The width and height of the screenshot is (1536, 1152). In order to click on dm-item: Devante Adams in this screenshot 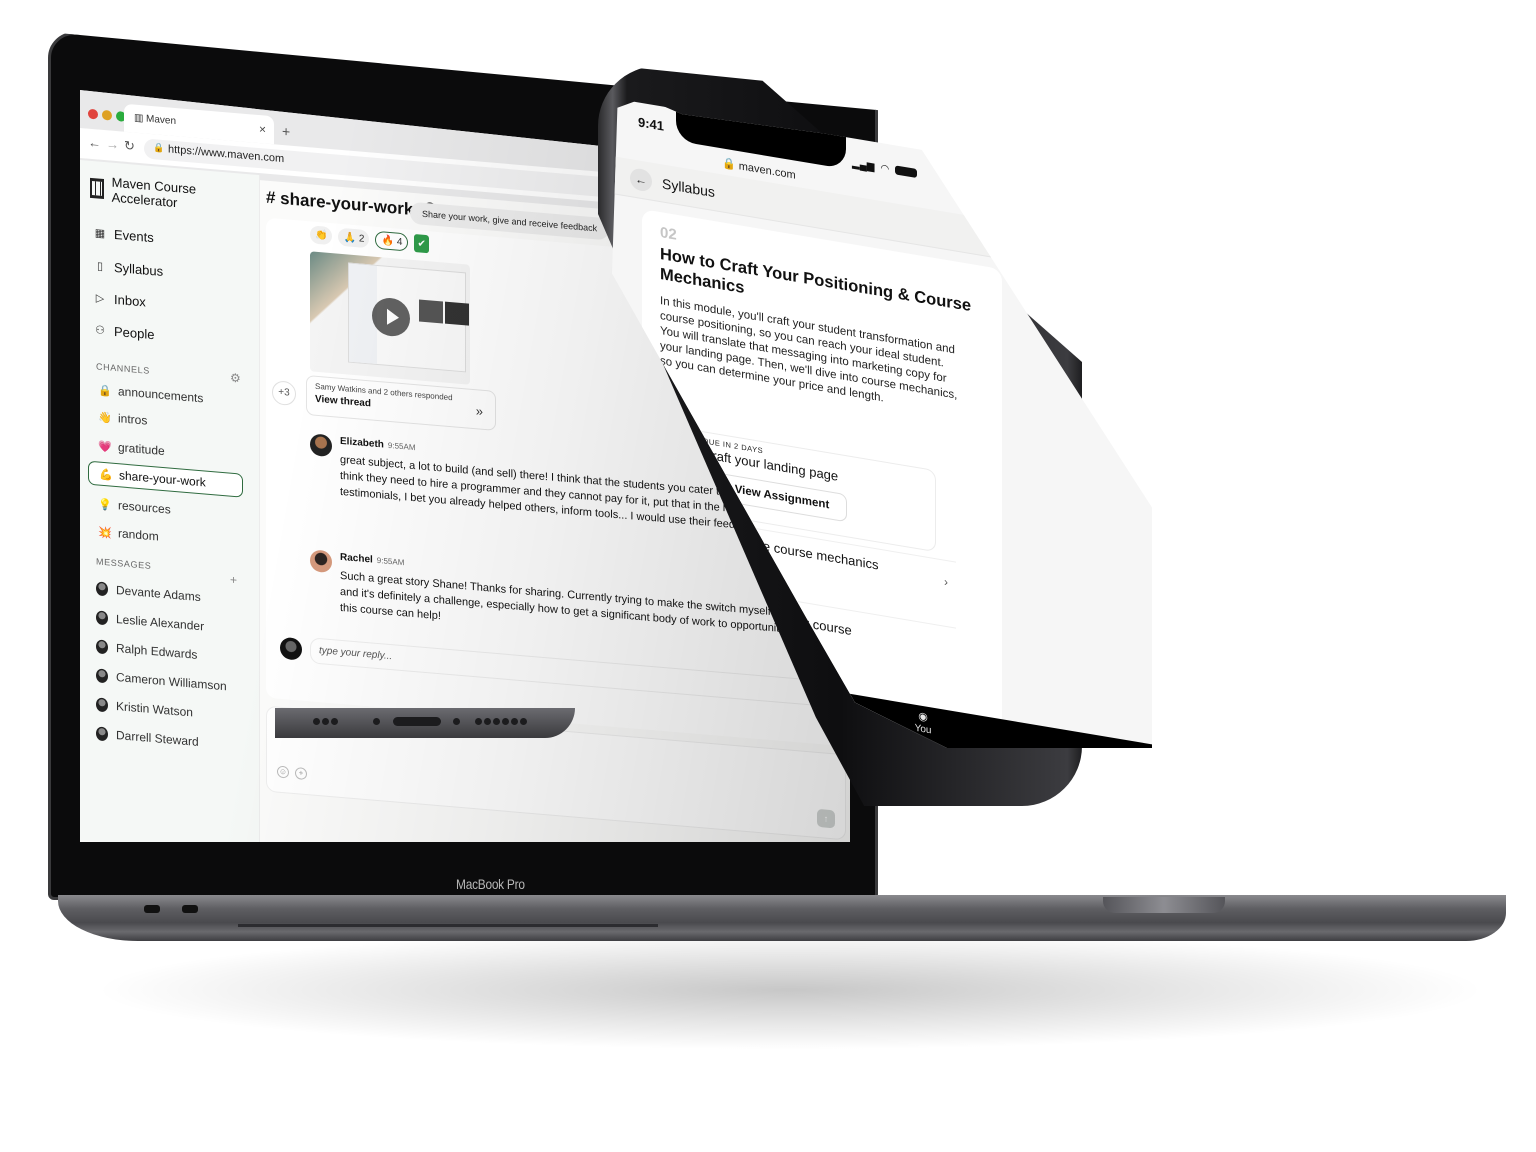, I will do `click(148, 592)`.